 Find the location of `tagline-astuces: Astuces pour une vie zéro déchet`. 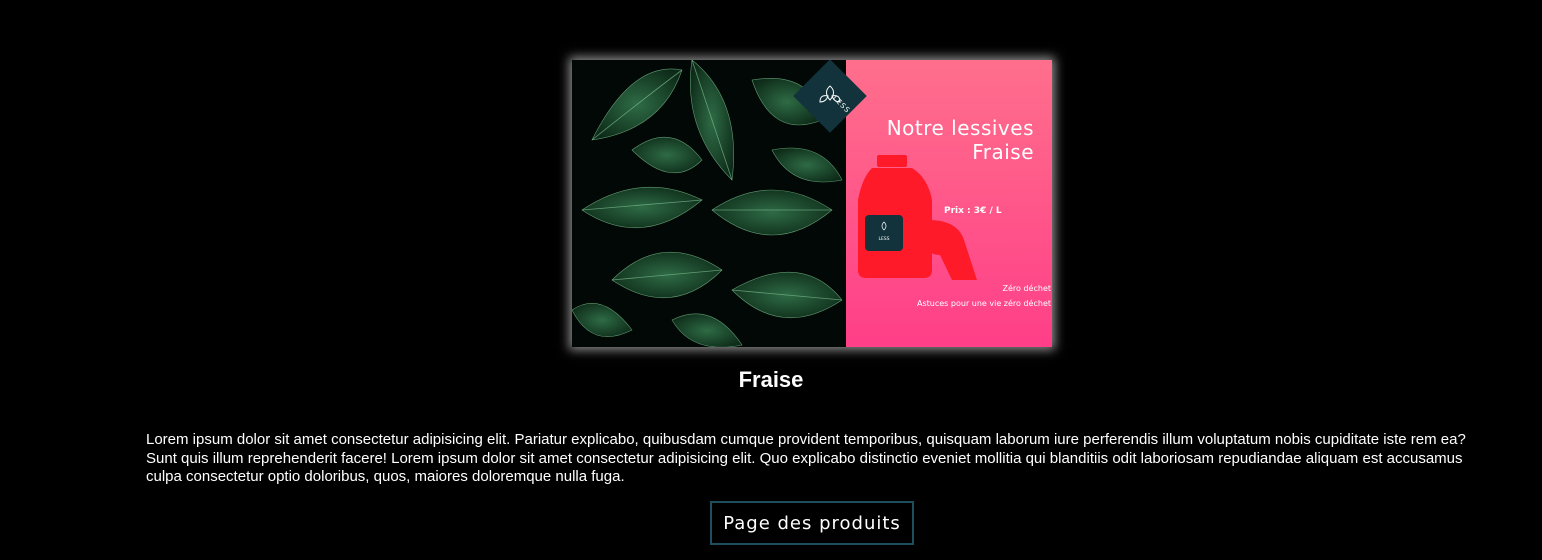

tagline-astuces: Astuces pour une vie zéro déchet is located at coordinates (984, 303).